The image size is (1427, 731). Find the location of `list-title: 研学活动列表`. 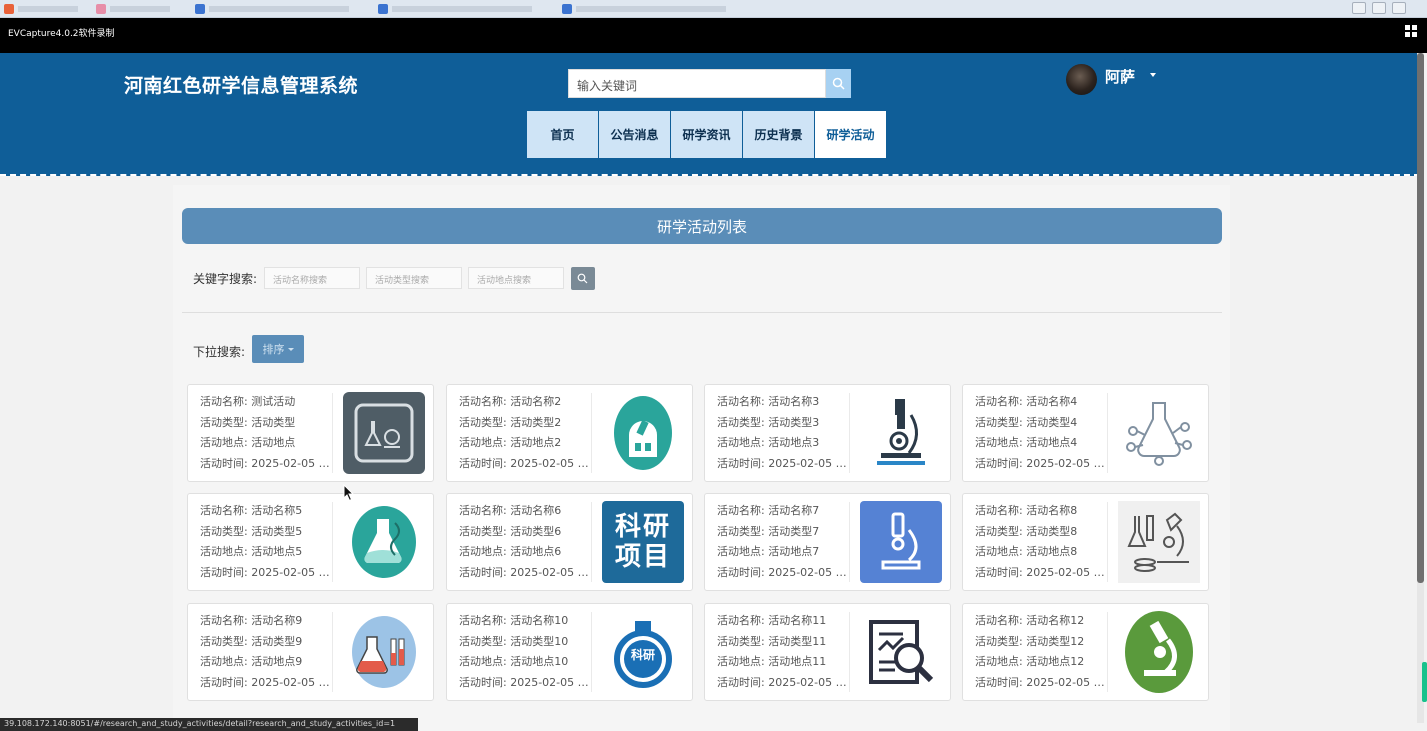

list-title: 研学活动列表 is located at coordinates (702, 226).